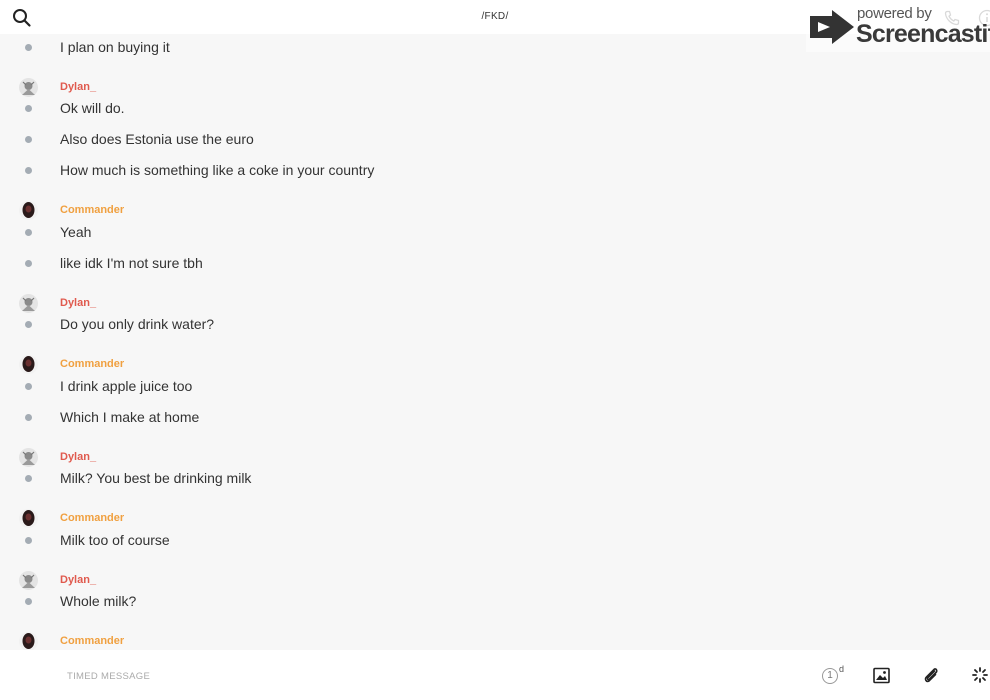 This screenshot has width=990, height=700. Describe the element at coordinates (131, 263) in the screenshot. I see `message-text: like idk I'm not sure tbh` at that location.